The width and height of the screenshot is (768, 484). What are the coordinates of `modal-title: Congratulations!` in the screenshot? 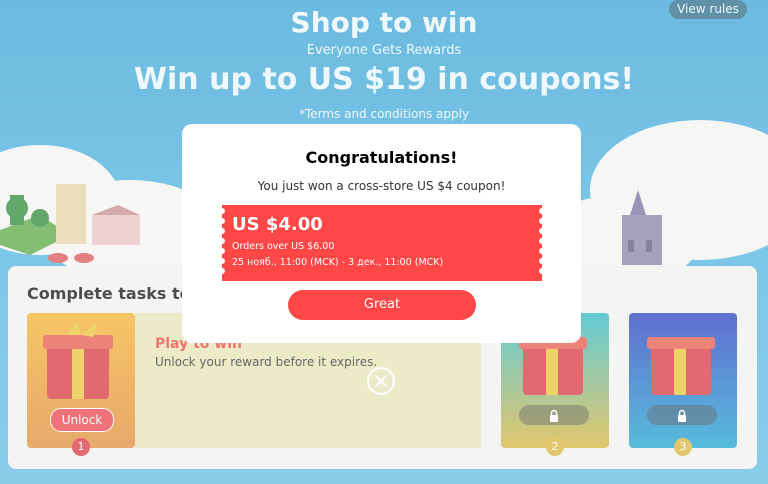 It's located at (381, 157).